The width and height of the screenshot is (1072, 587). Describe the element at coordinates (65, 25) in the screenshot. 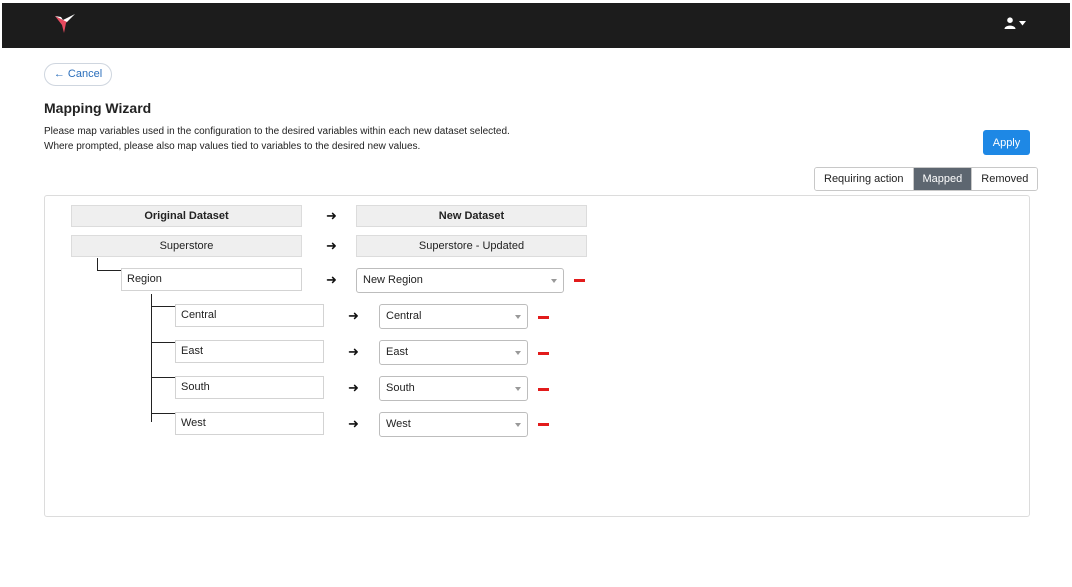

I see `hummingbird-logo-icon` at that location.